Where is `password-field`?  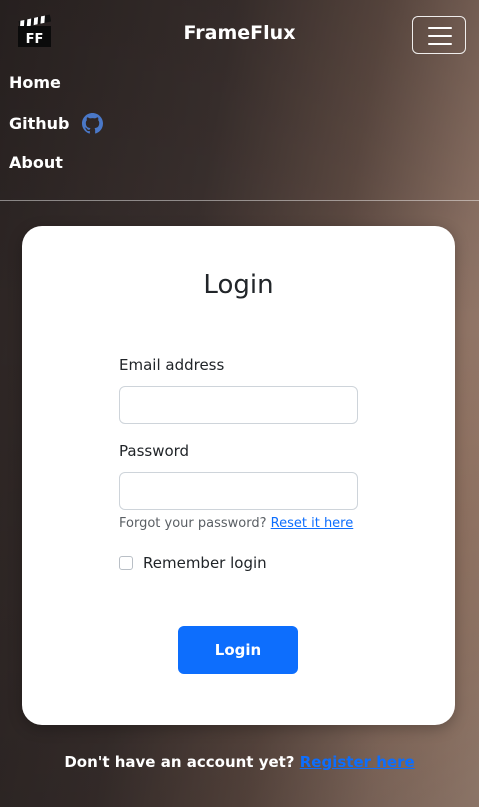 password-field is located at coordinates (238, 491).